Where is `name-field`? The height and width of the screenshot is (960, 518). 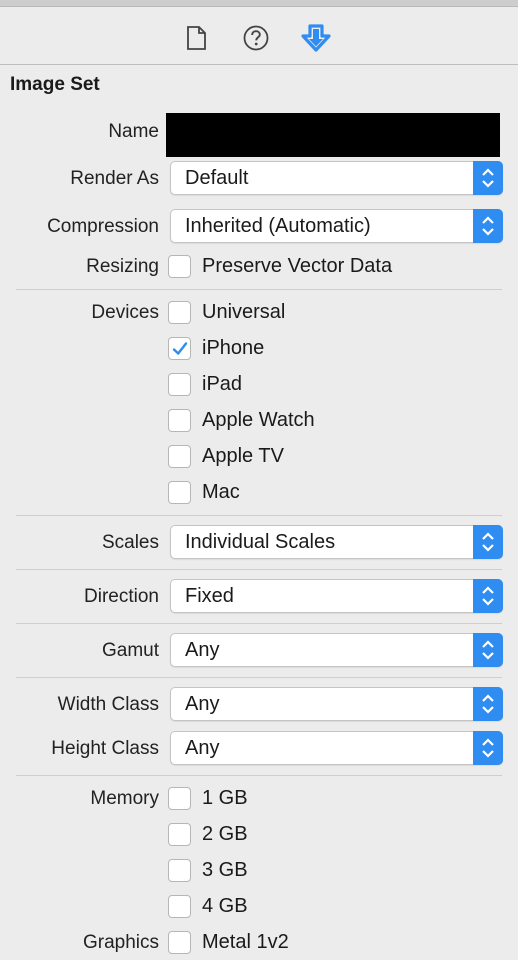 name-field is located at coordinates (333, 135).